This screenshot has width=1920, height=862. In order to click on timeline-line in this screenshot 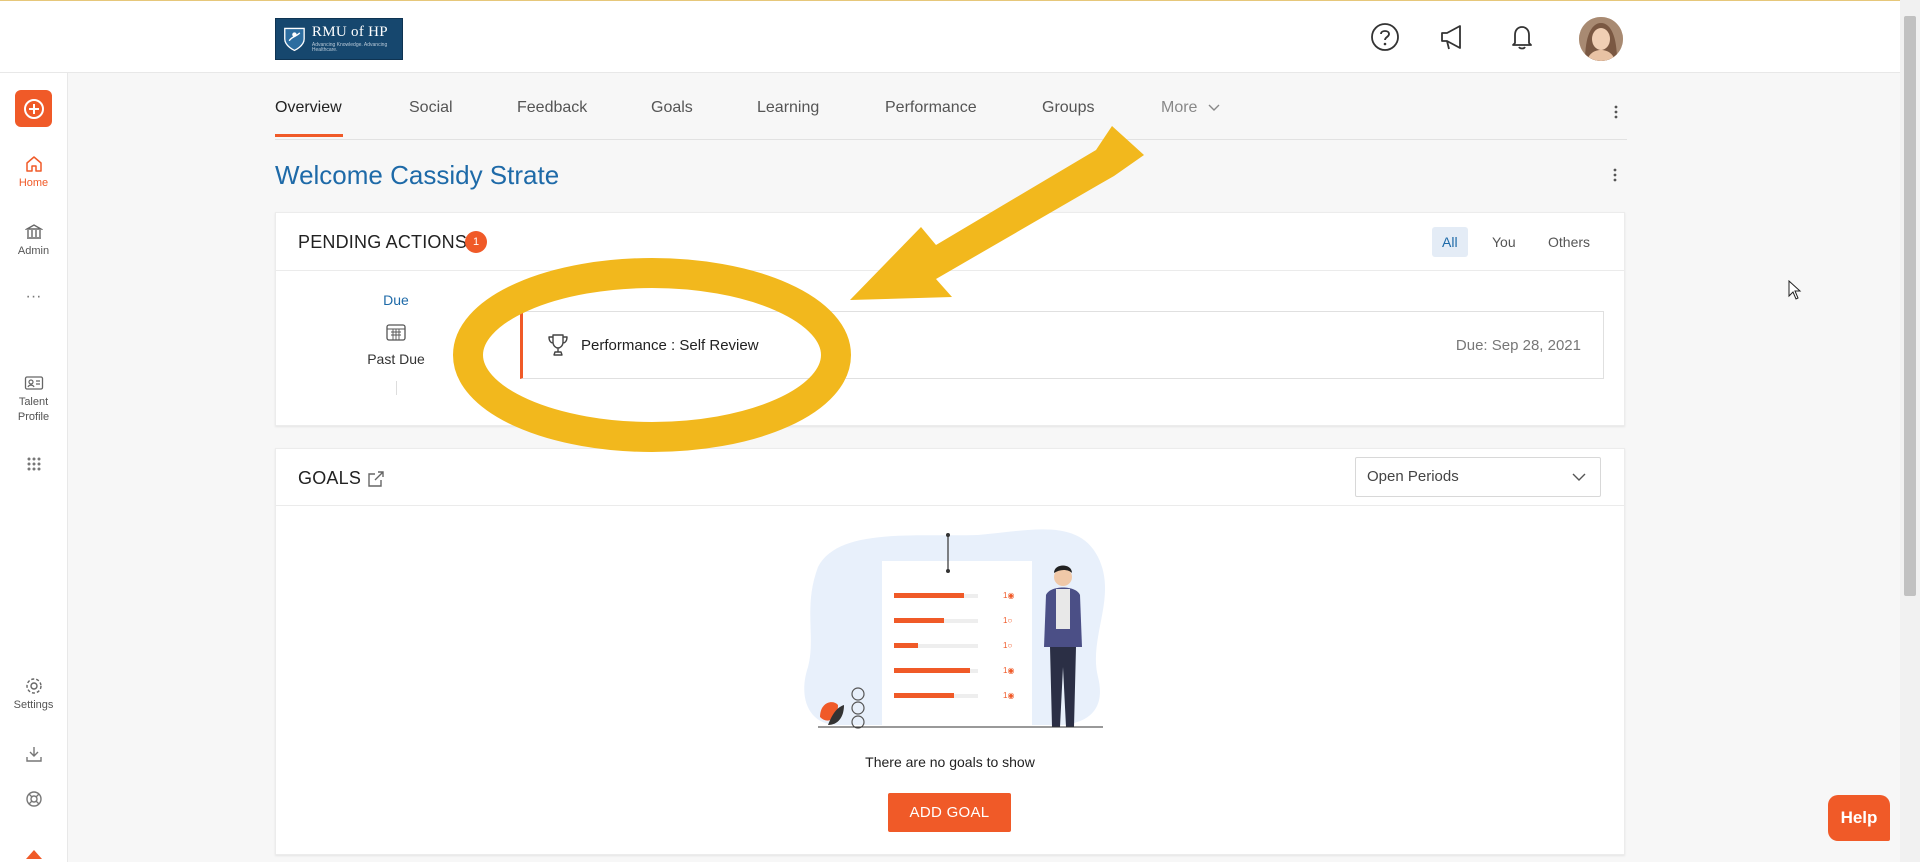, I will do `click(396, 388)`.